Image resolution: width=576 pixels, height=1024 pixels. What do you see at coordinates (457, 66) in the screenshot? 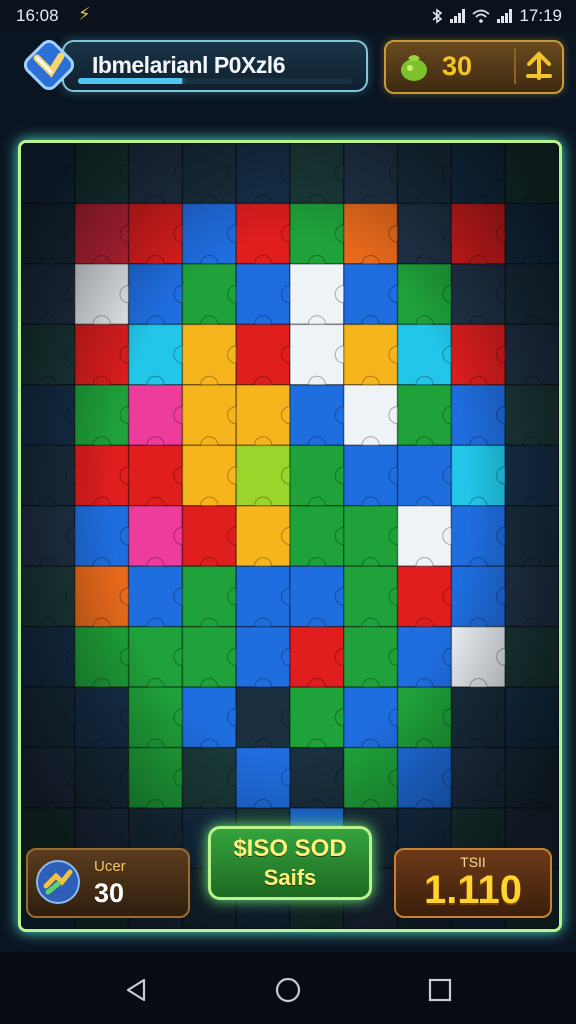
I see `coin-count: 30` at bounding box center [457, 66].